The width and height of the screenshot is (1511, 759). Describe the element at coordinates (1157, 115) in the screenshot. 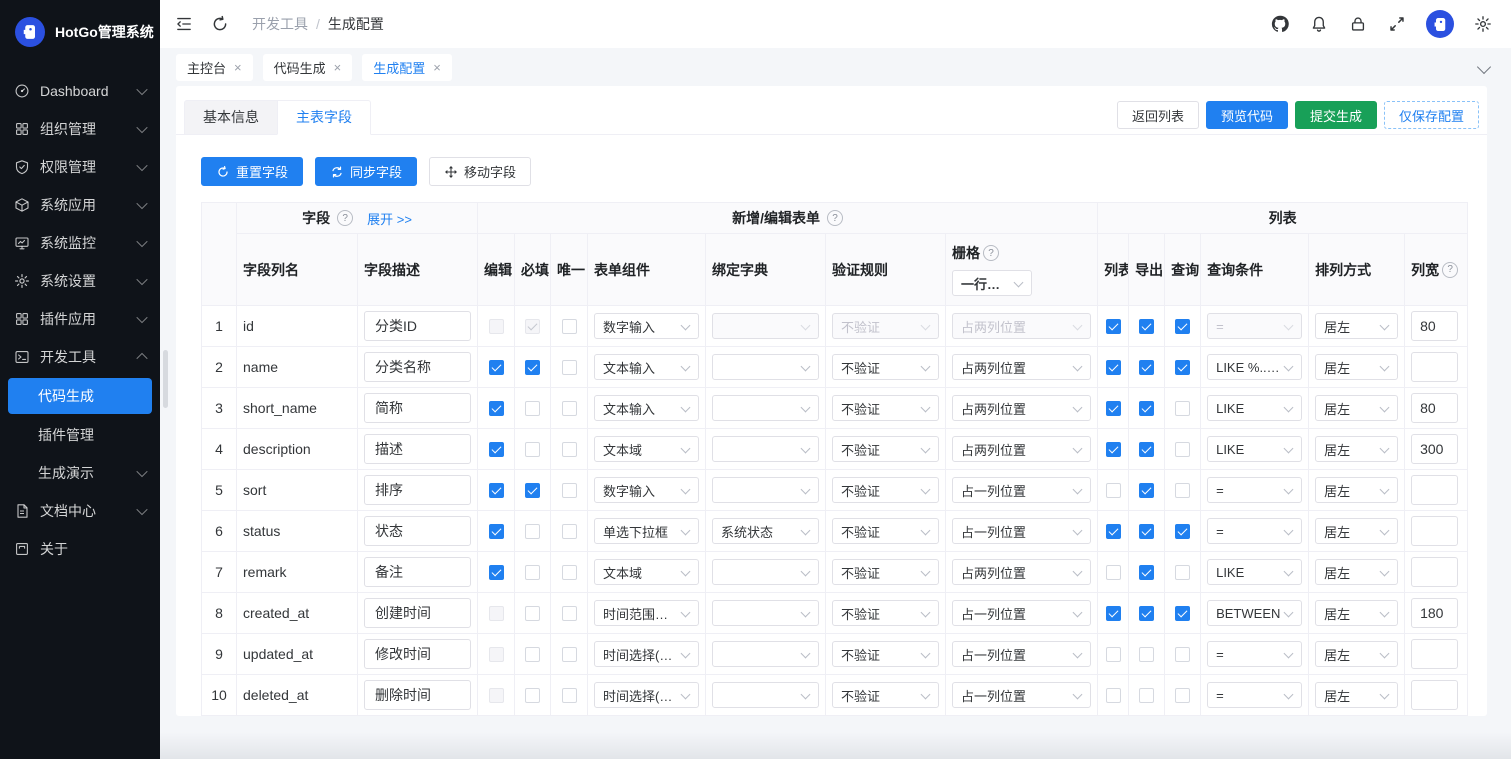

I see `back-to-list-button: 返回列表` at that location.